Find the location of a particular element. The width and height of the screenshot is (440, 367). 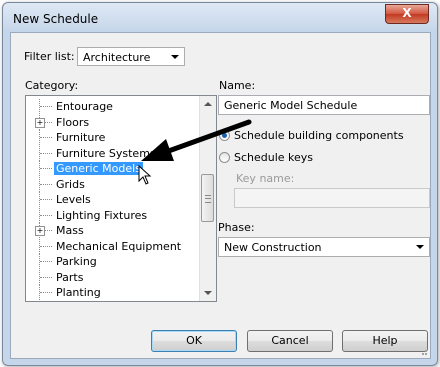

annotation-layer is located at coordinates (195, 152).